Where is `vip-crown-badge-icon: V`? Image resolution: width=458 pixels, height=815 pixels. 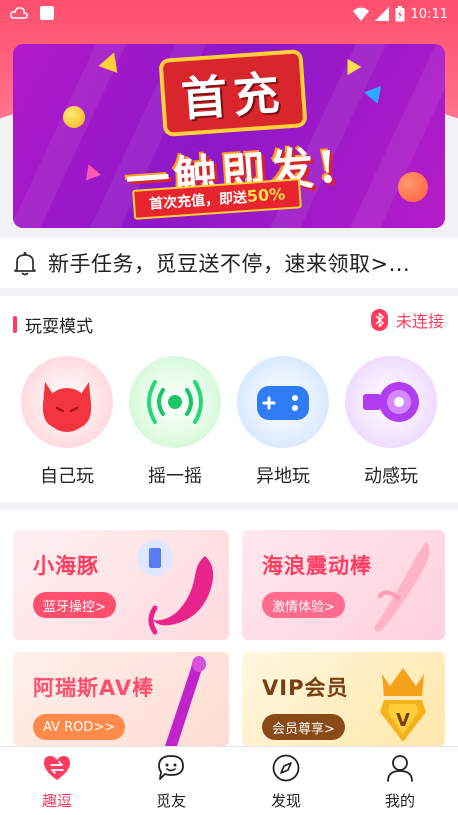 vip-crown-badge-icon: V is located at coordinates (403, 705).